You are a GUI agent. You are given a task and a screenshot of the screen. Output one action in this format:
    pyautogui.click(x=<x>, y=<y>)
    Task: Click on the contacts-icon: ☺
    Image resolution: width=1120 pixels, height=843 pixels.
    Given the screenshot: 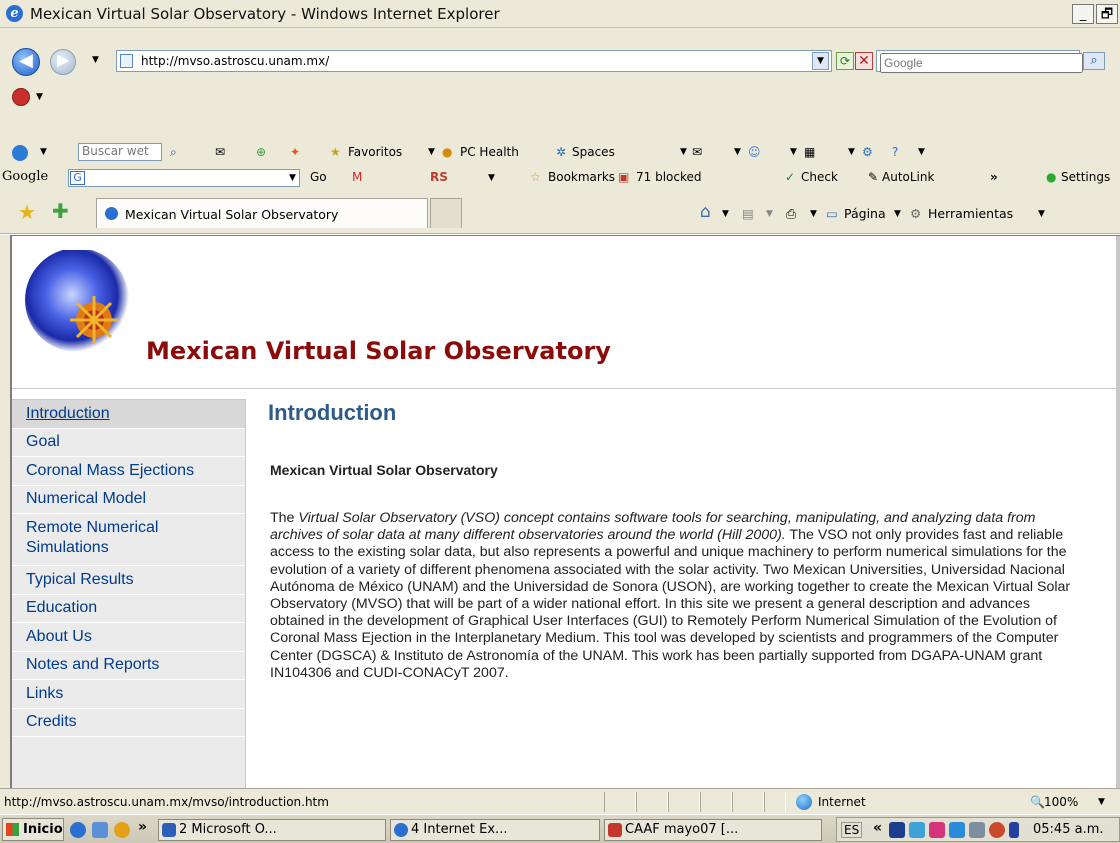 What is the action you would take?
    pyautogui.click(x=754, y=152)
    